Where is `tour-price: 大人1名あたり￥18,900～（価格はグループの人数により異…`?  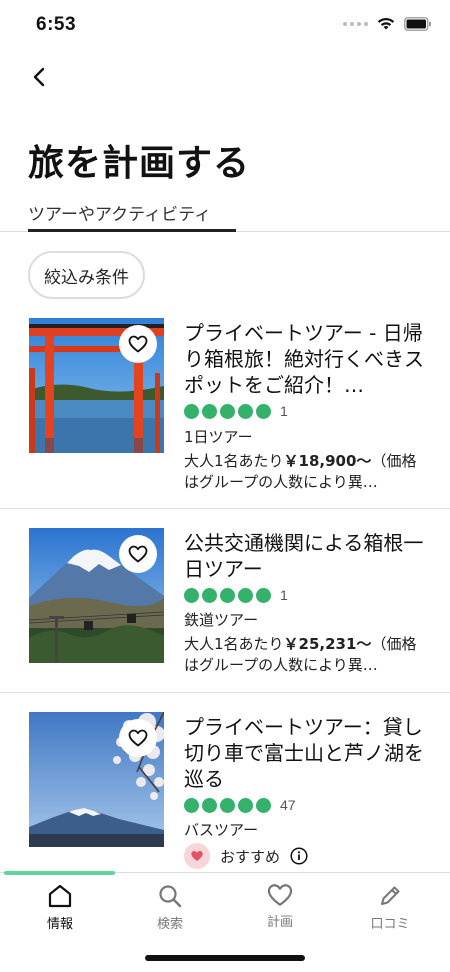
tour-price: 大人1名あたり￥18,900～（価格はグループの人数により異… is located at coordinates (306, 472).